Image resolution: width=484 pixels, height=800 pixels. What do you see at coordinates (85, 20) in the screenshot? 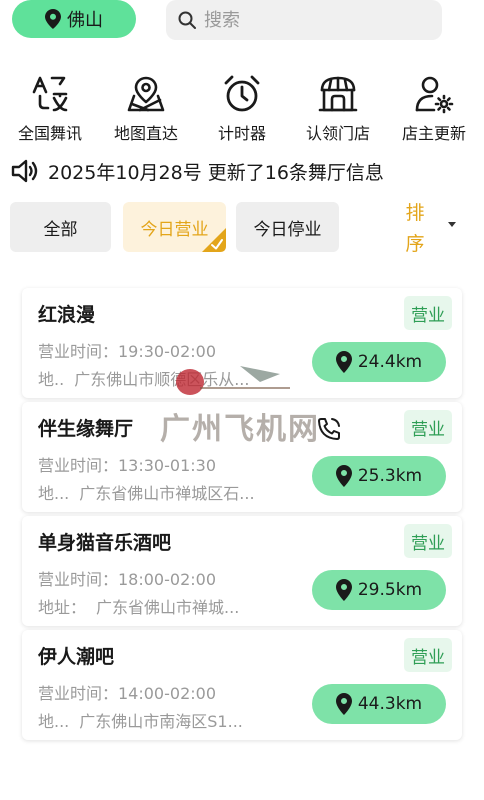
I see `city-label: 佛山` at bounding box center [85, 20].